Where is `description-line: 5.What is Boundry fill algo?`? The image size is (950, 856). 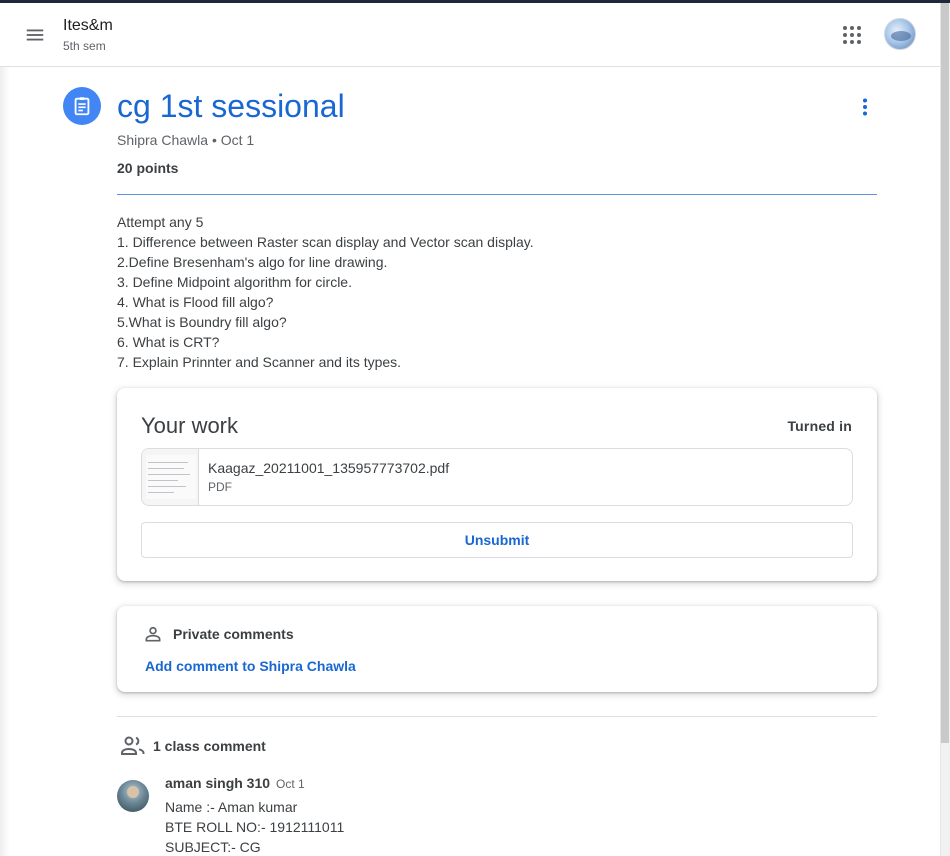
description-line: 5.What is Boundry fill algo? is located at coordinates (202, 322).